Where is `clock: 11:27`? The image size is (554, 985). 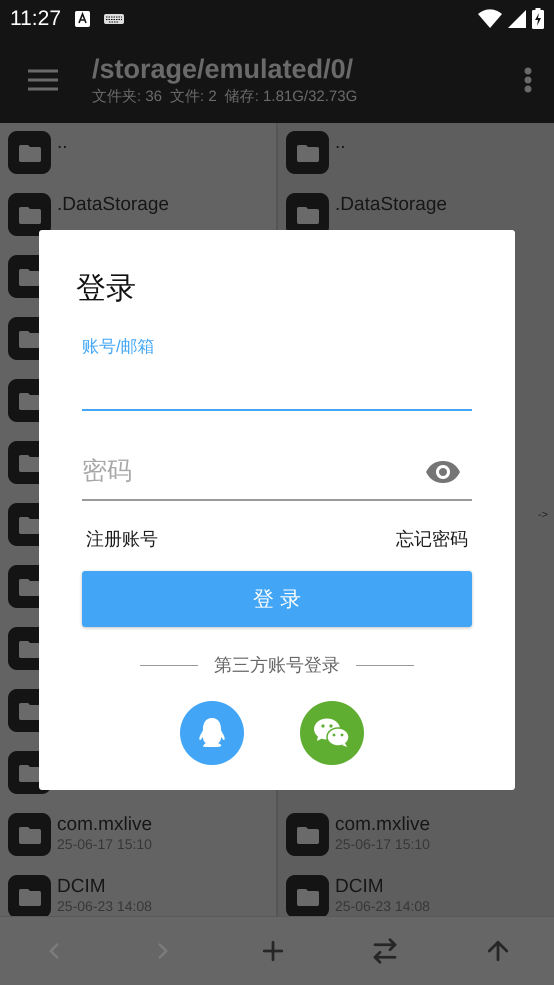 clock: 11:27 is located at coordinates (35, 18).